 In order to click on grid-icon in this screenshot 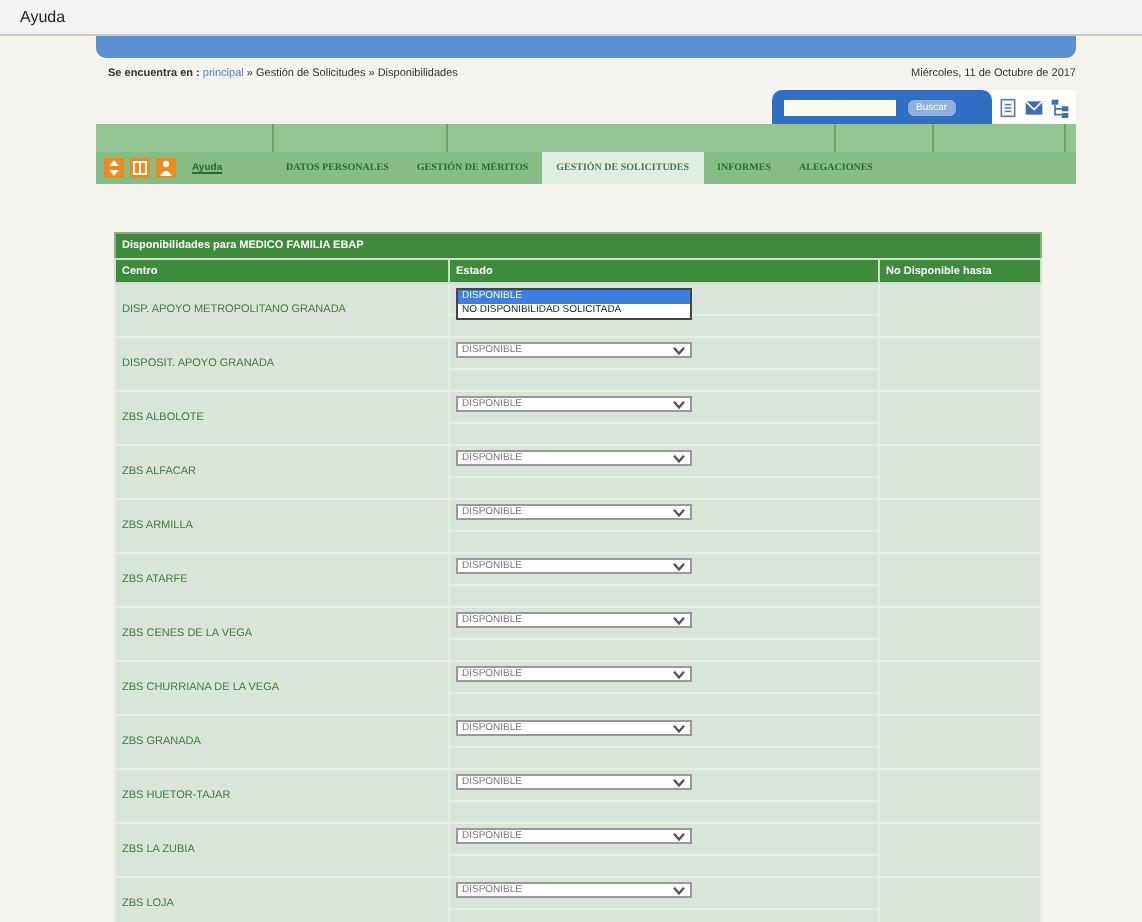, I will do `click(140, 168)`.